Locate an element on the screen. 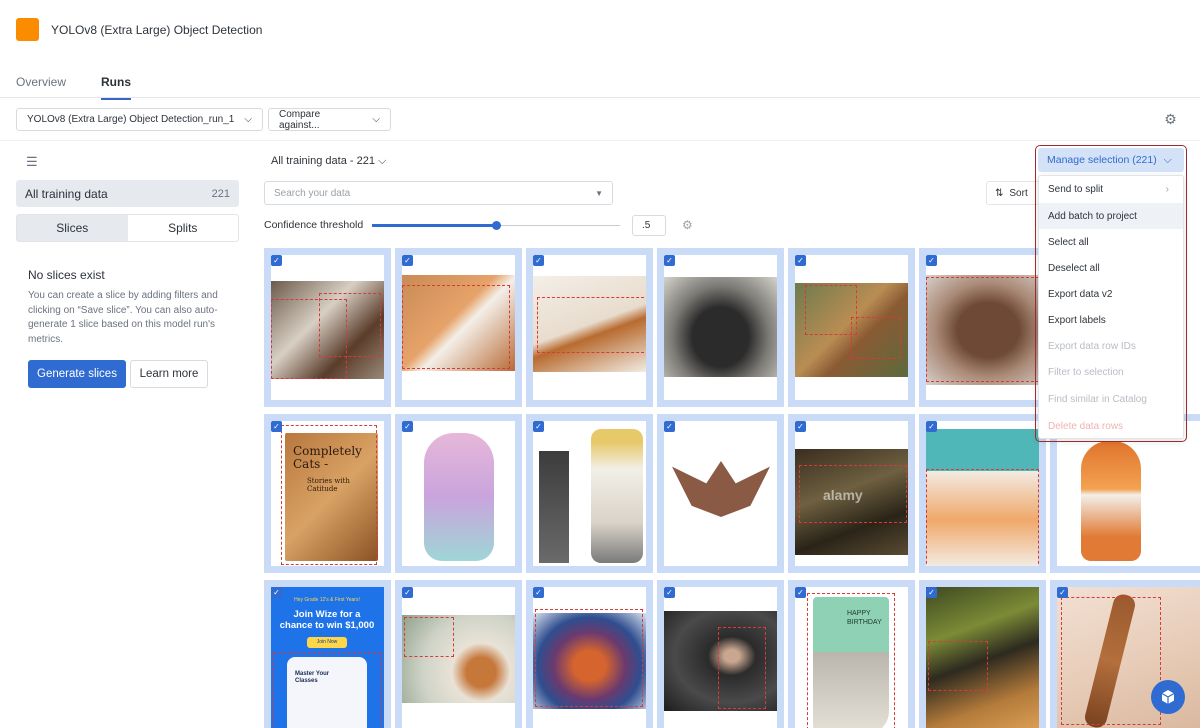 This screenshot has width=1200, height=728. menu-item-find-similar: Find similar in Catalog is located at coordinates (1111, 399).